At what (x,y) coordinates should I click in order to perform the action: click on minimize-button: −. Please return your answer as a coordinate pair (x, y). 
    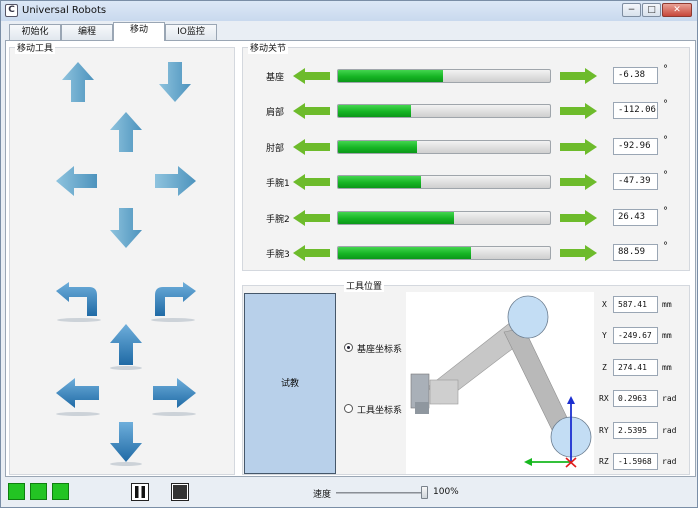
    Looking at the image, I should click on (631, 10).